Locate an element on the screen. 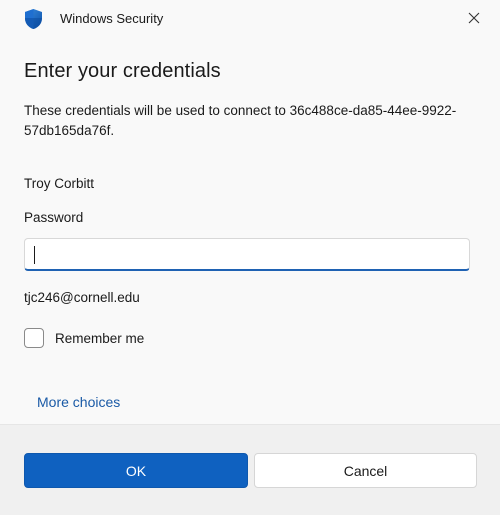 The width and height of the screenshot is (500, 515). window-title: Windows Security is located at coordinates (112, 18).